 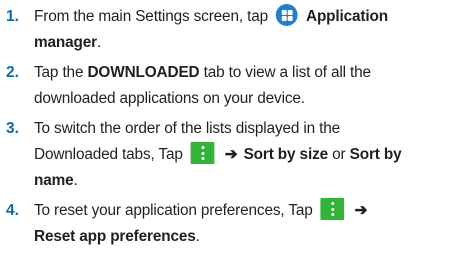 What do you see at coordinates (244, 237) in the screenshot?
I see `step-line: Reset app preferences.` at bounding box center [244, 237].